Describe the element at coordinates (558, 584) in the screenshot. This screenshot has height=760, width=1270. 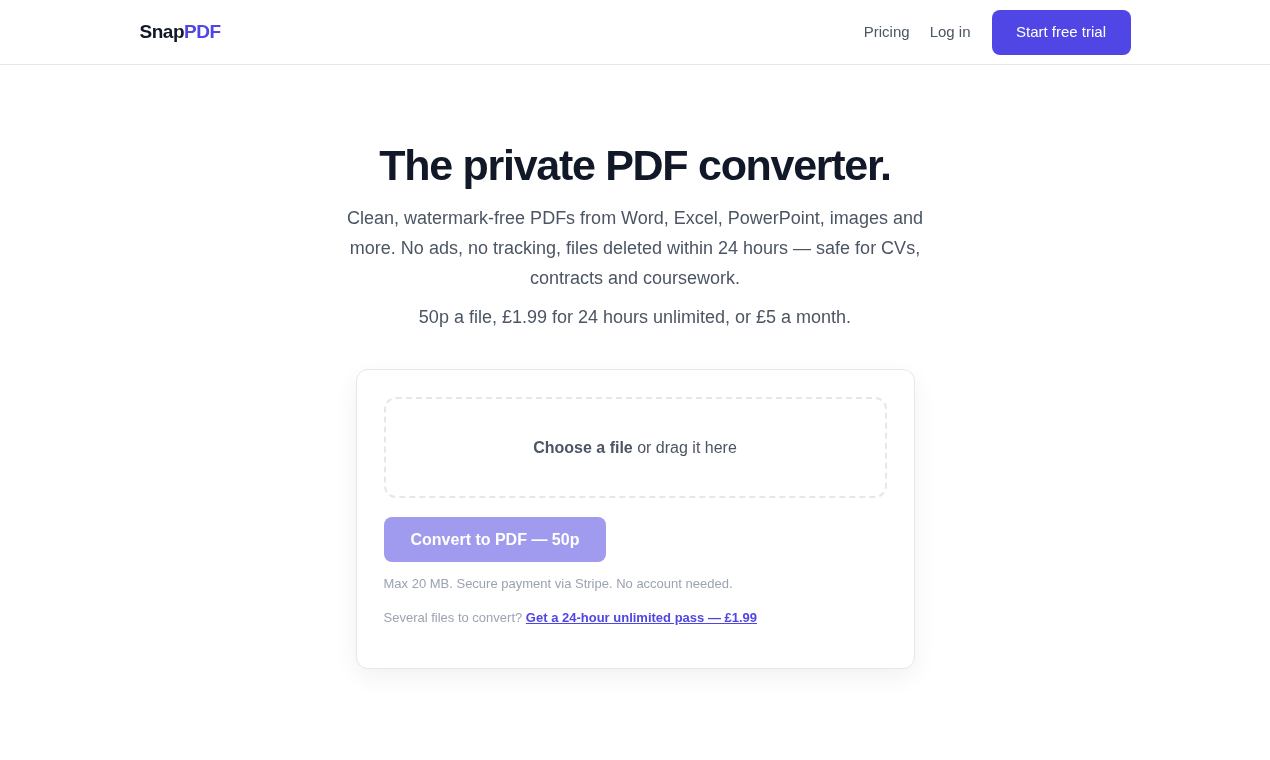
I see `note-text: Max 20 MB. Secure payment via Stripe. No account needed.` at that location.